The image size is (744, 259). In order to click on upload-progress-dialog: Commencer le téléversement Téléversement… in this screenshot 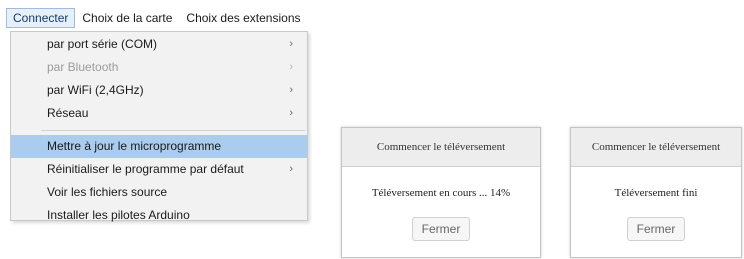, I will do `click(441, 192)`.